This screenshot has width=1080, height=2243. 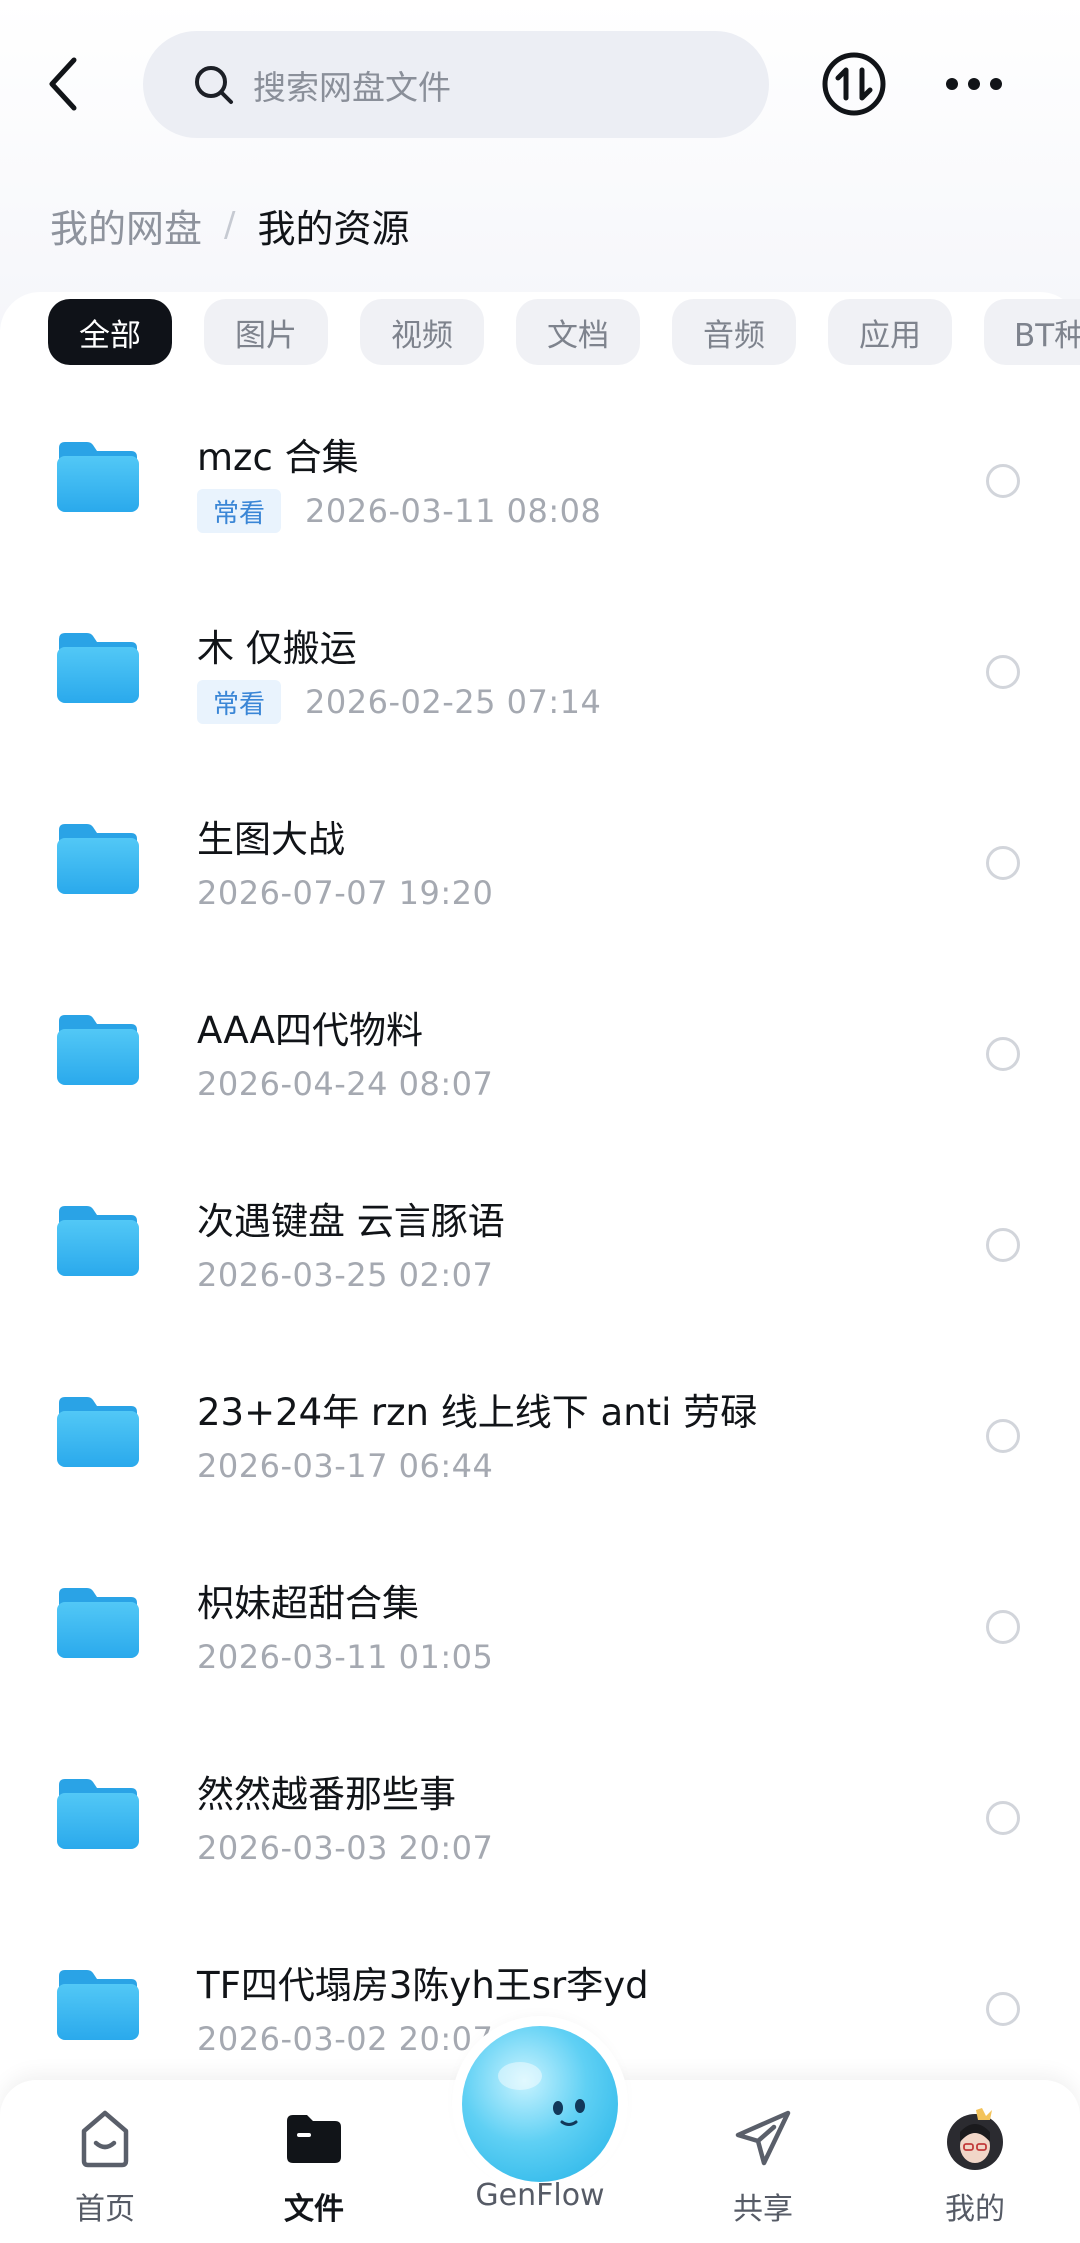 I want to click on send-icon, so click(x=763, y=2138).